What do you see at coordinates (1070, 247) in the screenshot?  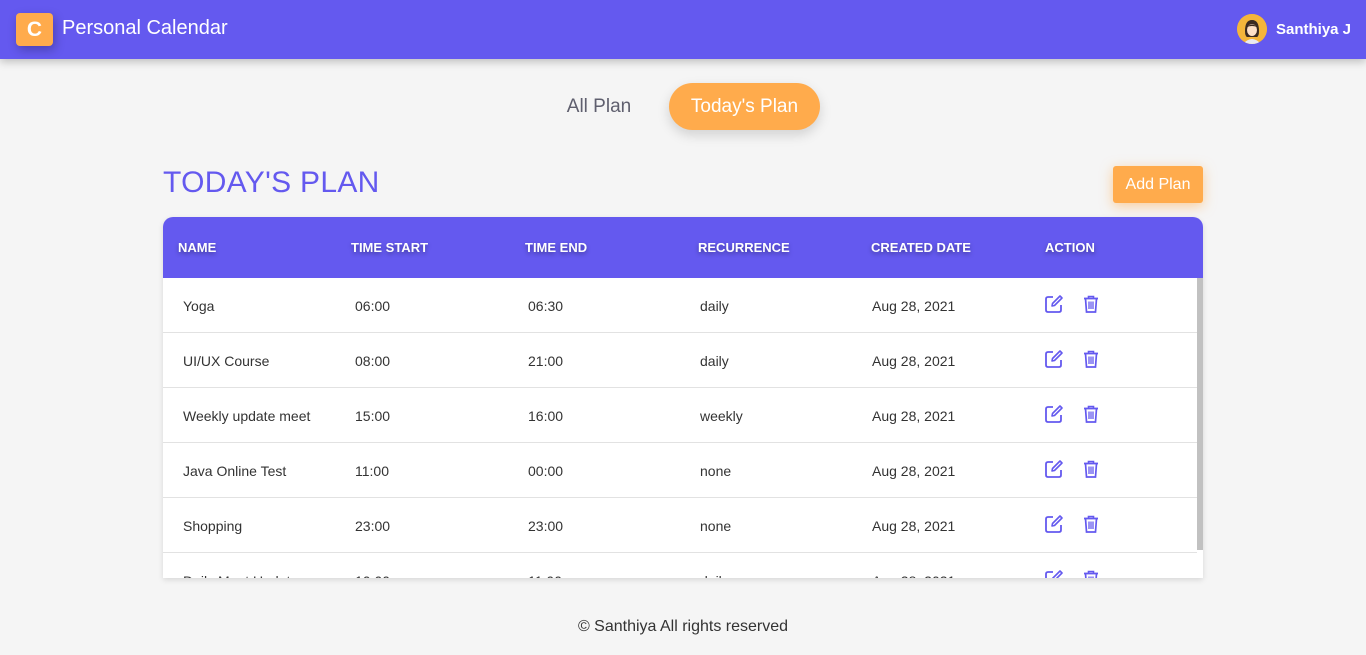 I see `column-header-action: ACTION` at bounding box center [1070, 247].